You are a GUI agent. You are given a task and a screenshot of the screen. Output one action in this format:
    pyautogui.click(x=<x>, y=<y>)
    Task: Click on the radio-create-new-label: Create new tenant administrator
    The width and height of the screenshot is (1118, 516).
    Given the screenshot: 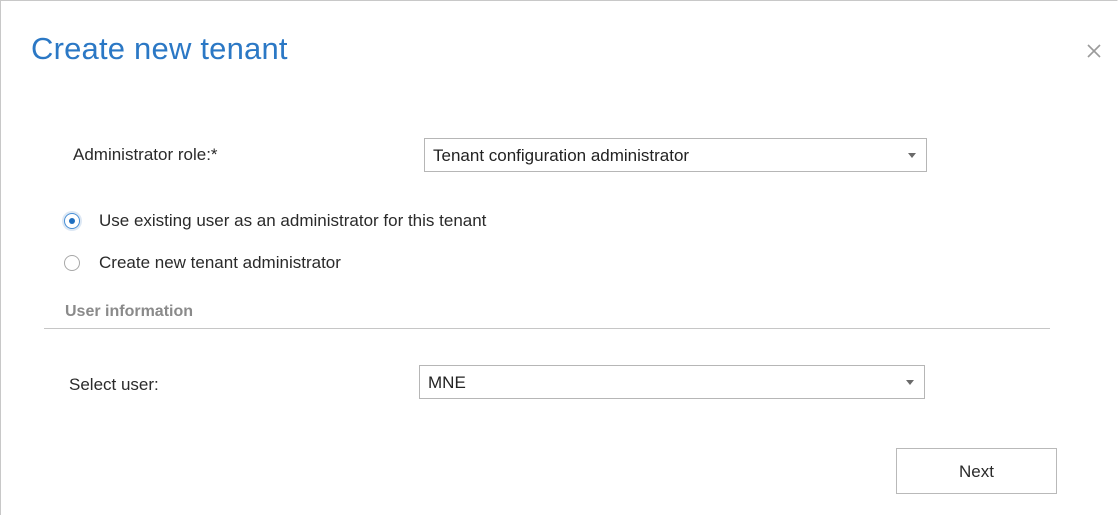 What is the action you would take?
    pyautogui.click(x=220, y=262)
    